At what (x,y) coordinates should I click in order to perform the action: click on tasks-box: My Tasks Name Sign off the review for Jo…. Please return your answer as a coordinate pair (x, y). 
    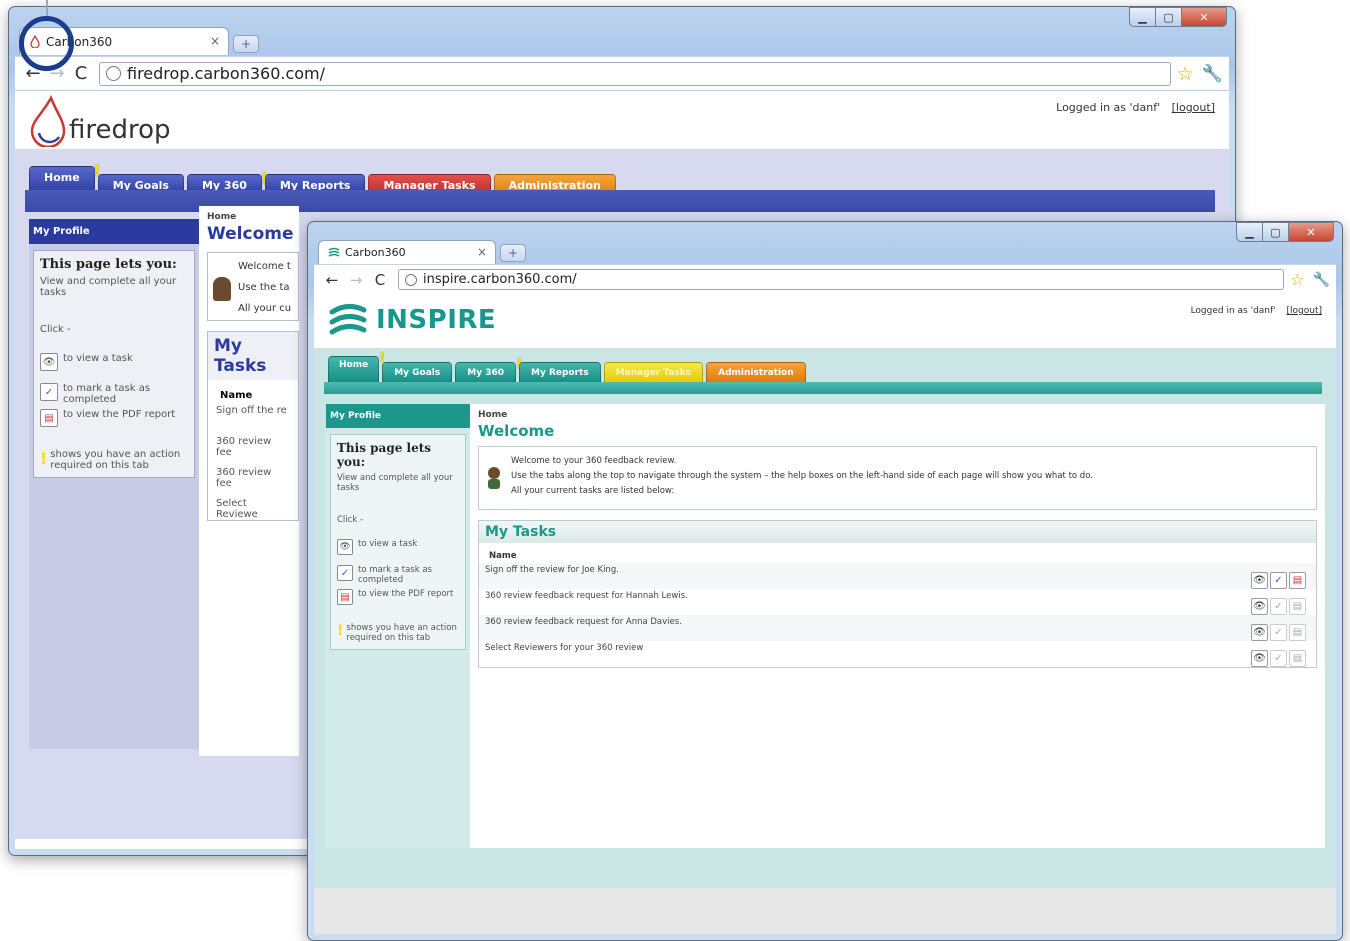
    Looking at the image, I should click on (897, 594).